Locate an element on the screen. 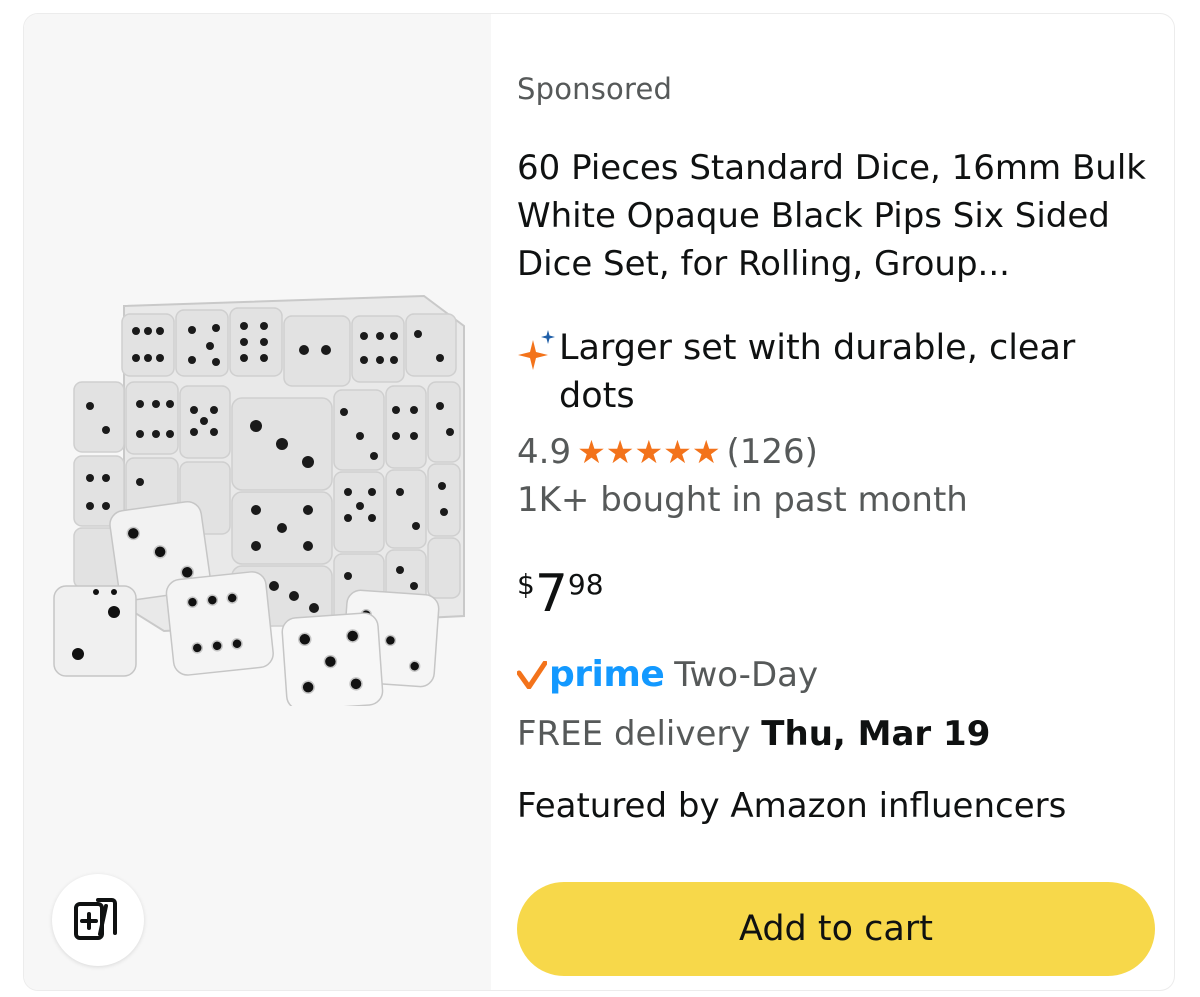 Image resolution: width=1200 pixels, height=997 pixels. prime-check-icon is located at coordinates (532, 674).